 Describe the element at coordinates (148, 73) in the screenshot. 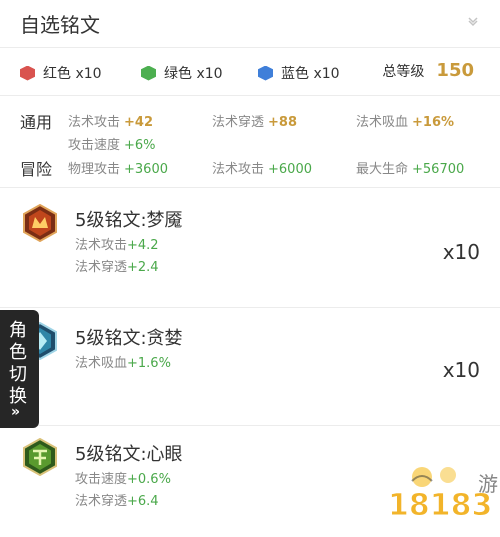

I see `green-hexagon-icon` at that location.